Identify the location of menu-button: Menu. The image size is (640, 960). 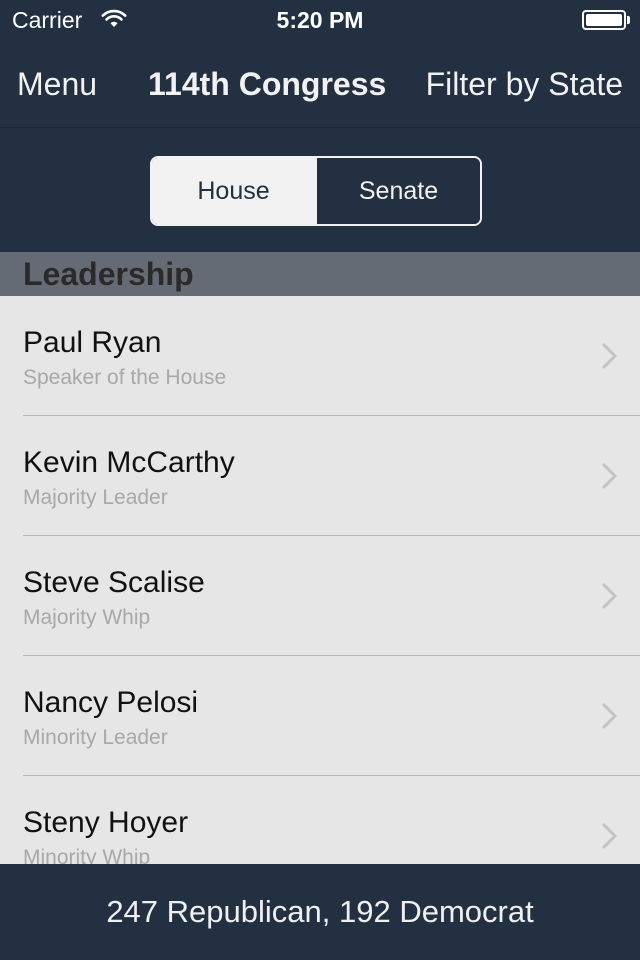
(57, 84).